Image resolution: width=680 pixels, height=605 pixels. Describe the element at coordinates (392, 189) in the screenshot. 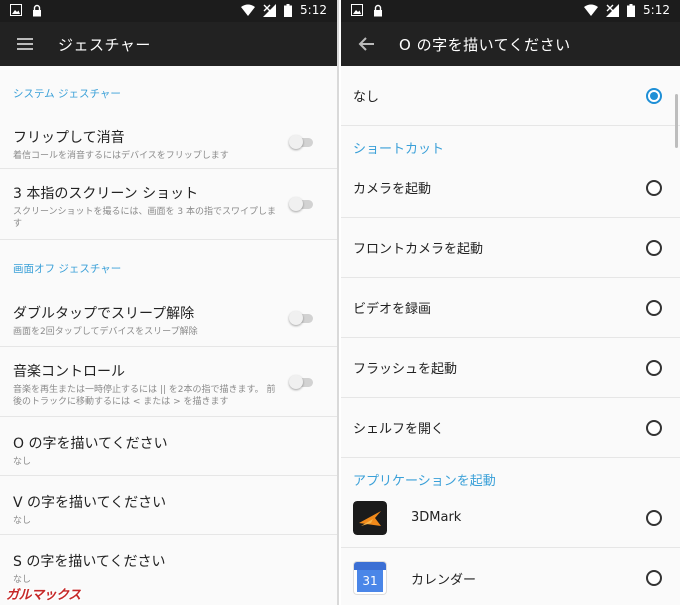

I see `option-label: カメラを起動` at that location.